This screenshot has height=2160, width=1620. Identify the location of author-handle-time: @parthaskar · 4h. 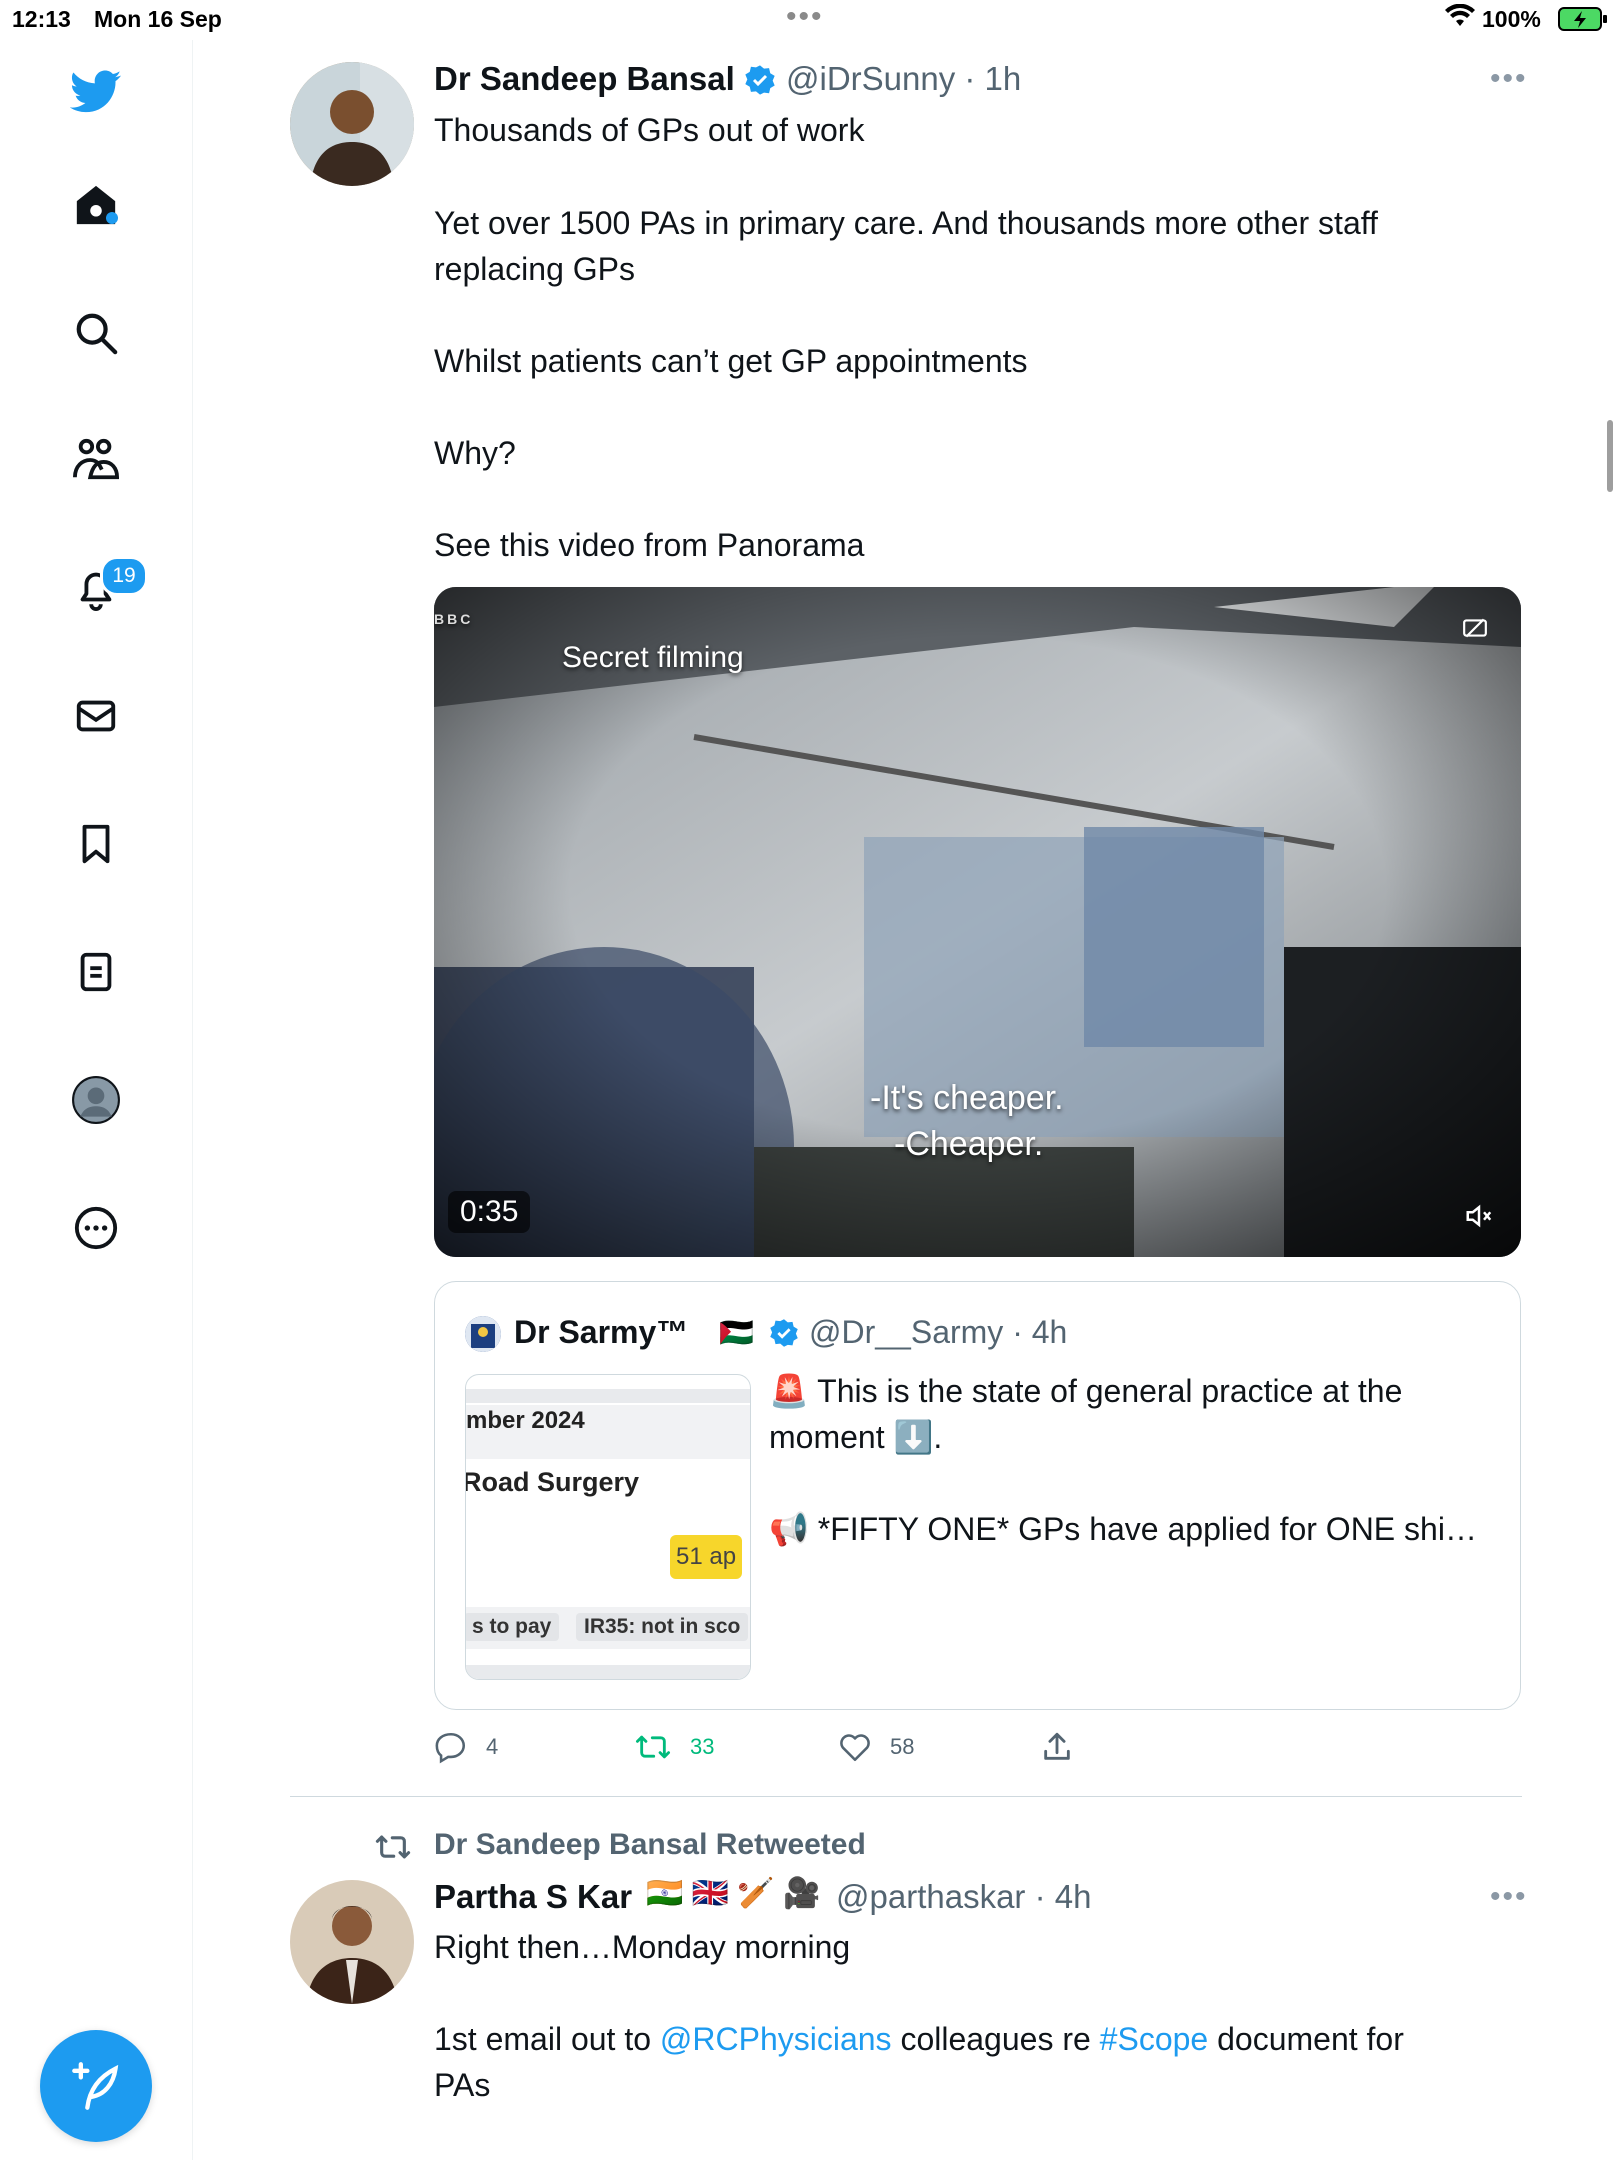
(963, 1897).